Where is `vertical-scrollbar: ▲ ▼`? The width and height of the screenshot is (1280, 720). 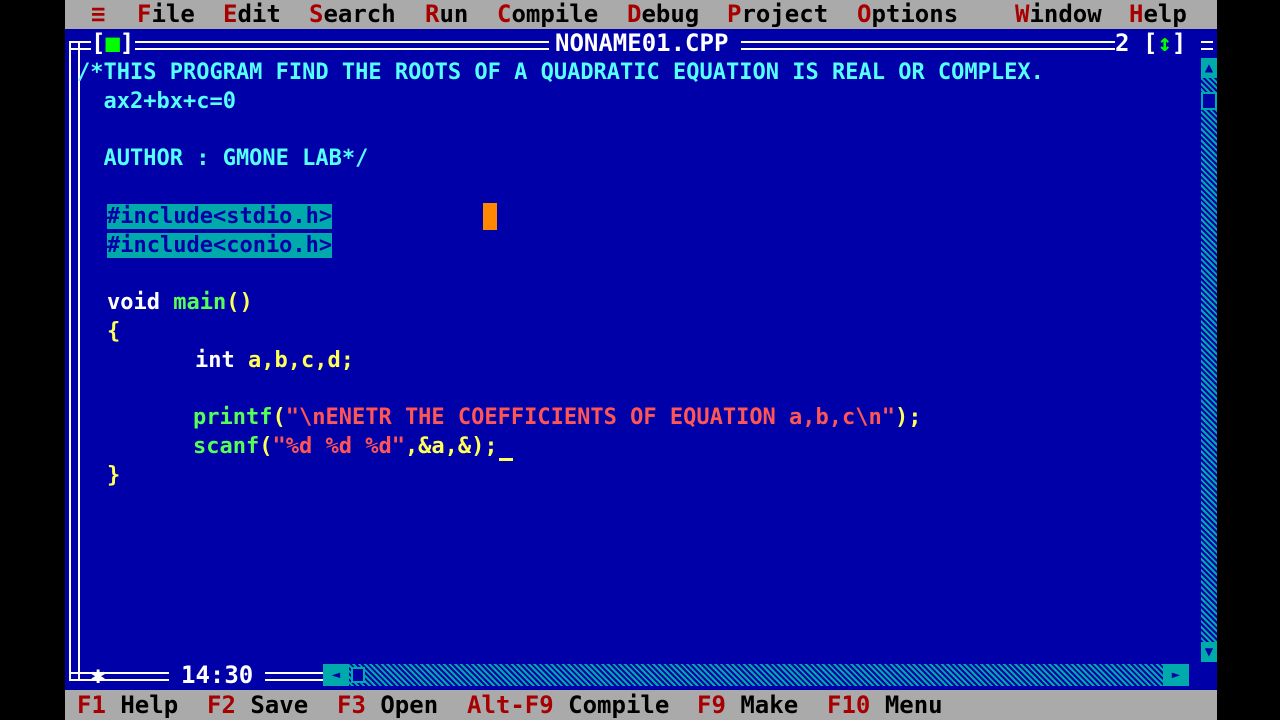
vertical-scrollbar: ▲ ▼ is located at coordinates (1209, 360).